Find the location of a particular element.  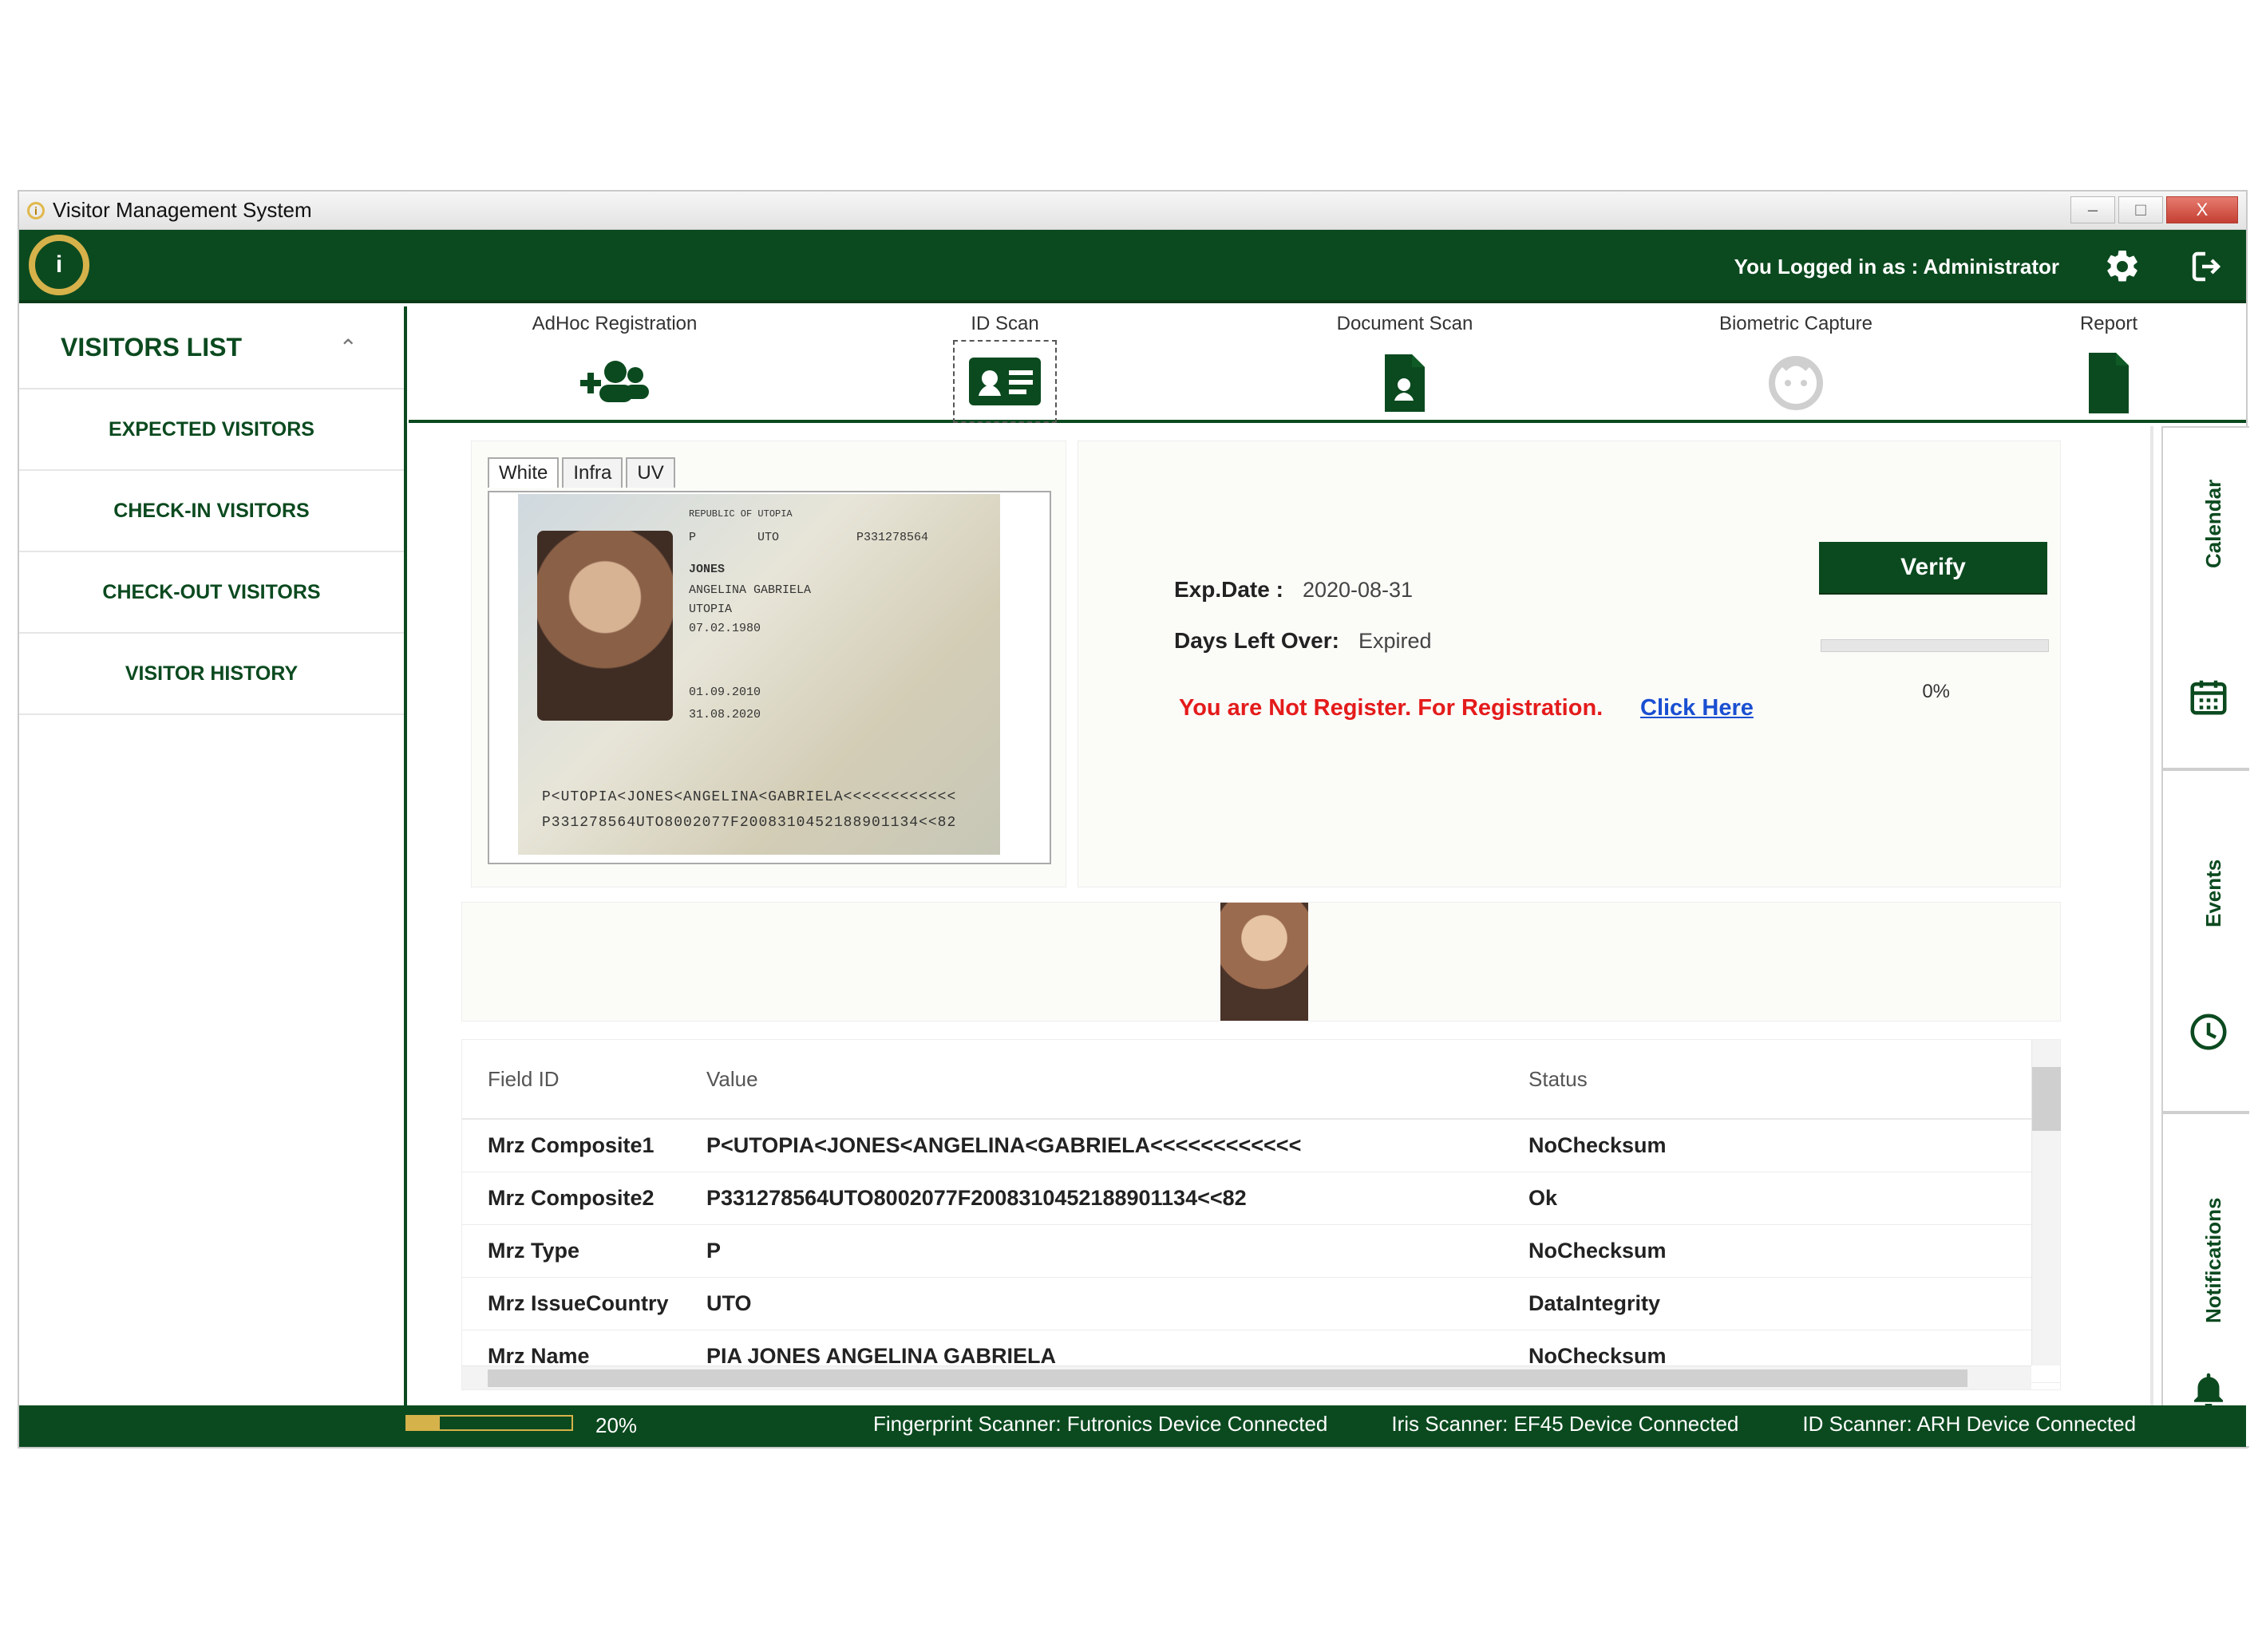

tab-adhoc-registration: AdHoc Registration is located at coordinates (614, 364).